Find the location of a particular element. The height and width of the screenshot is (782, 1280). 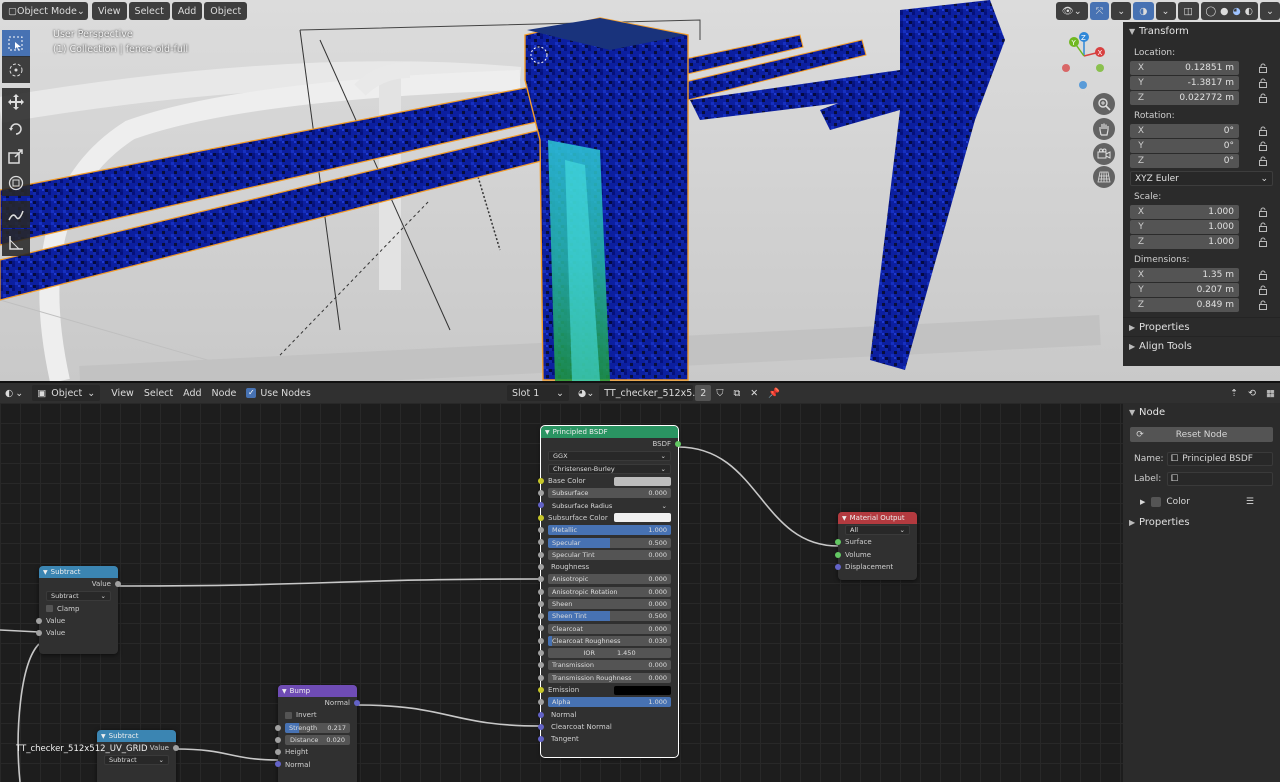

clamp-checkbox is located at coordinates (49, 609).